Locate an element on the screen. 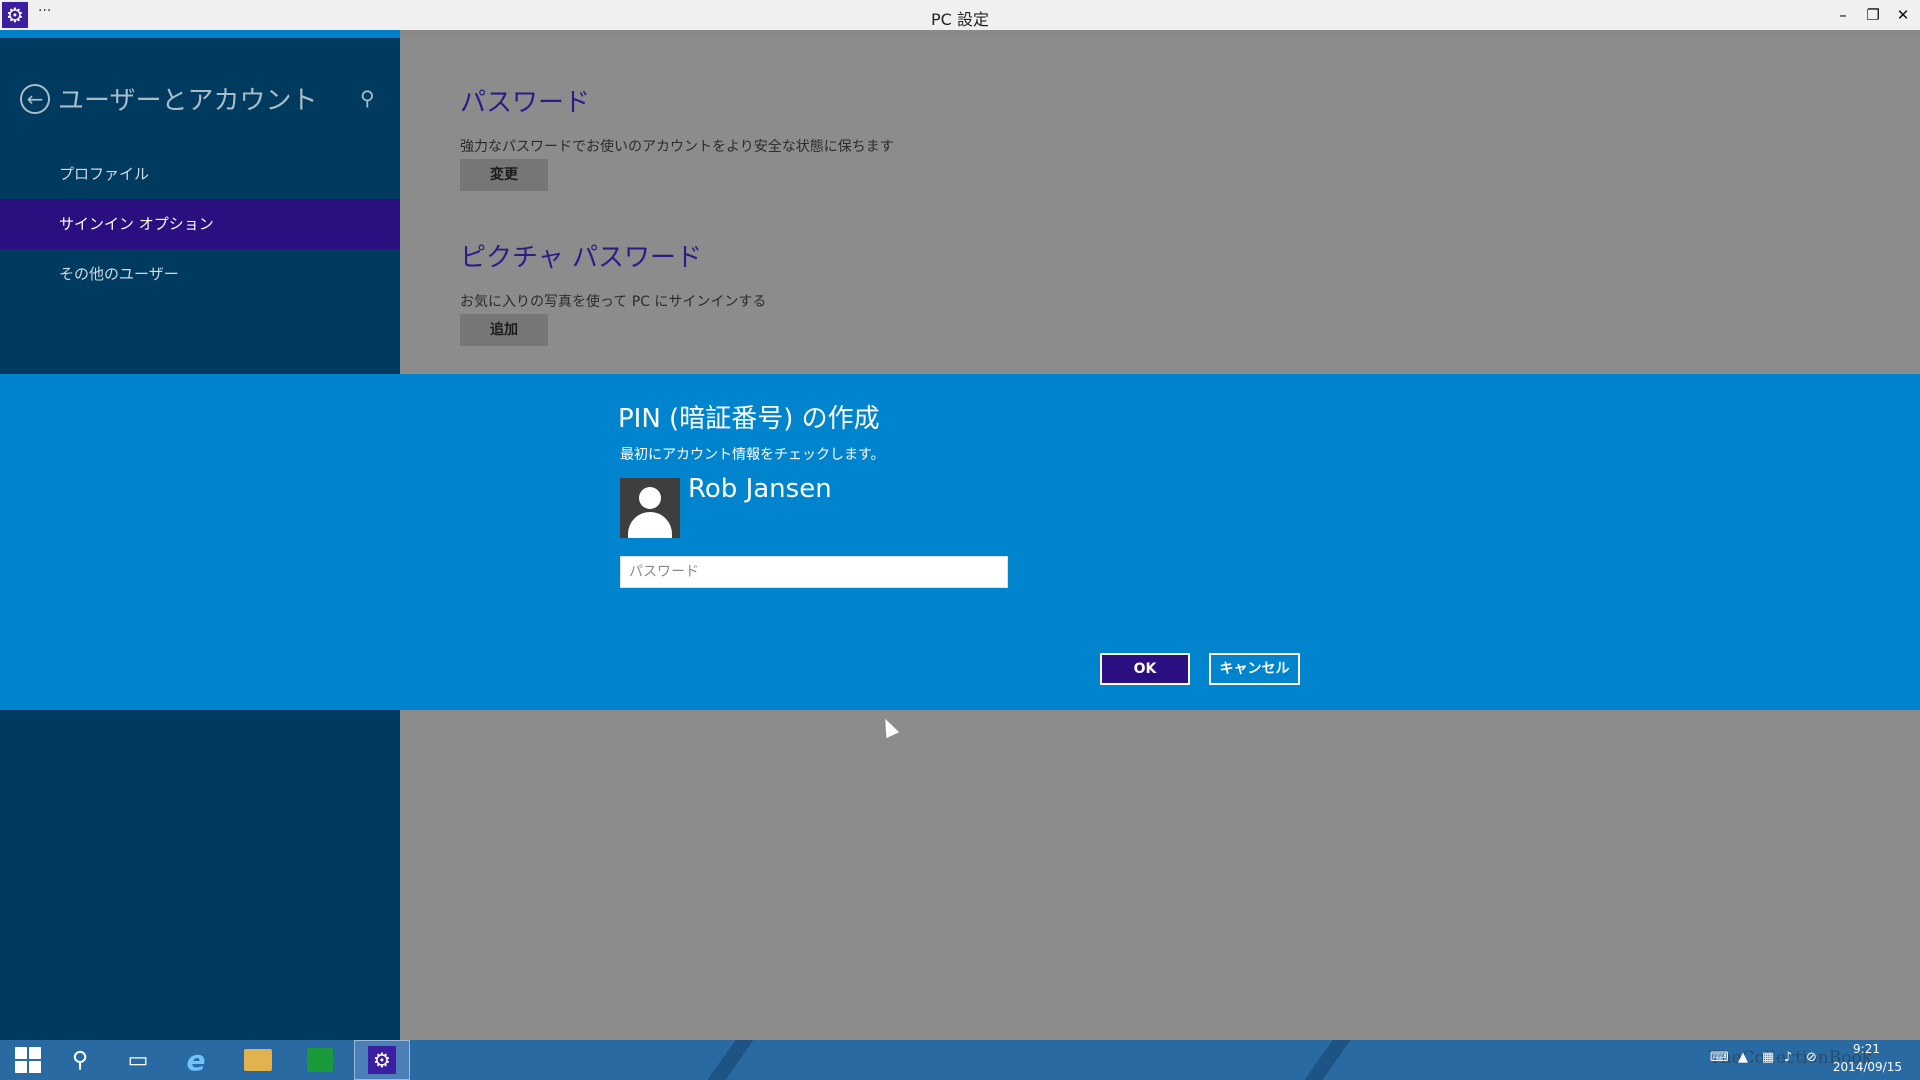 This screenshot has width=1920, height=1080. window-title: PC 設定 is located at coordinates (960, 19).